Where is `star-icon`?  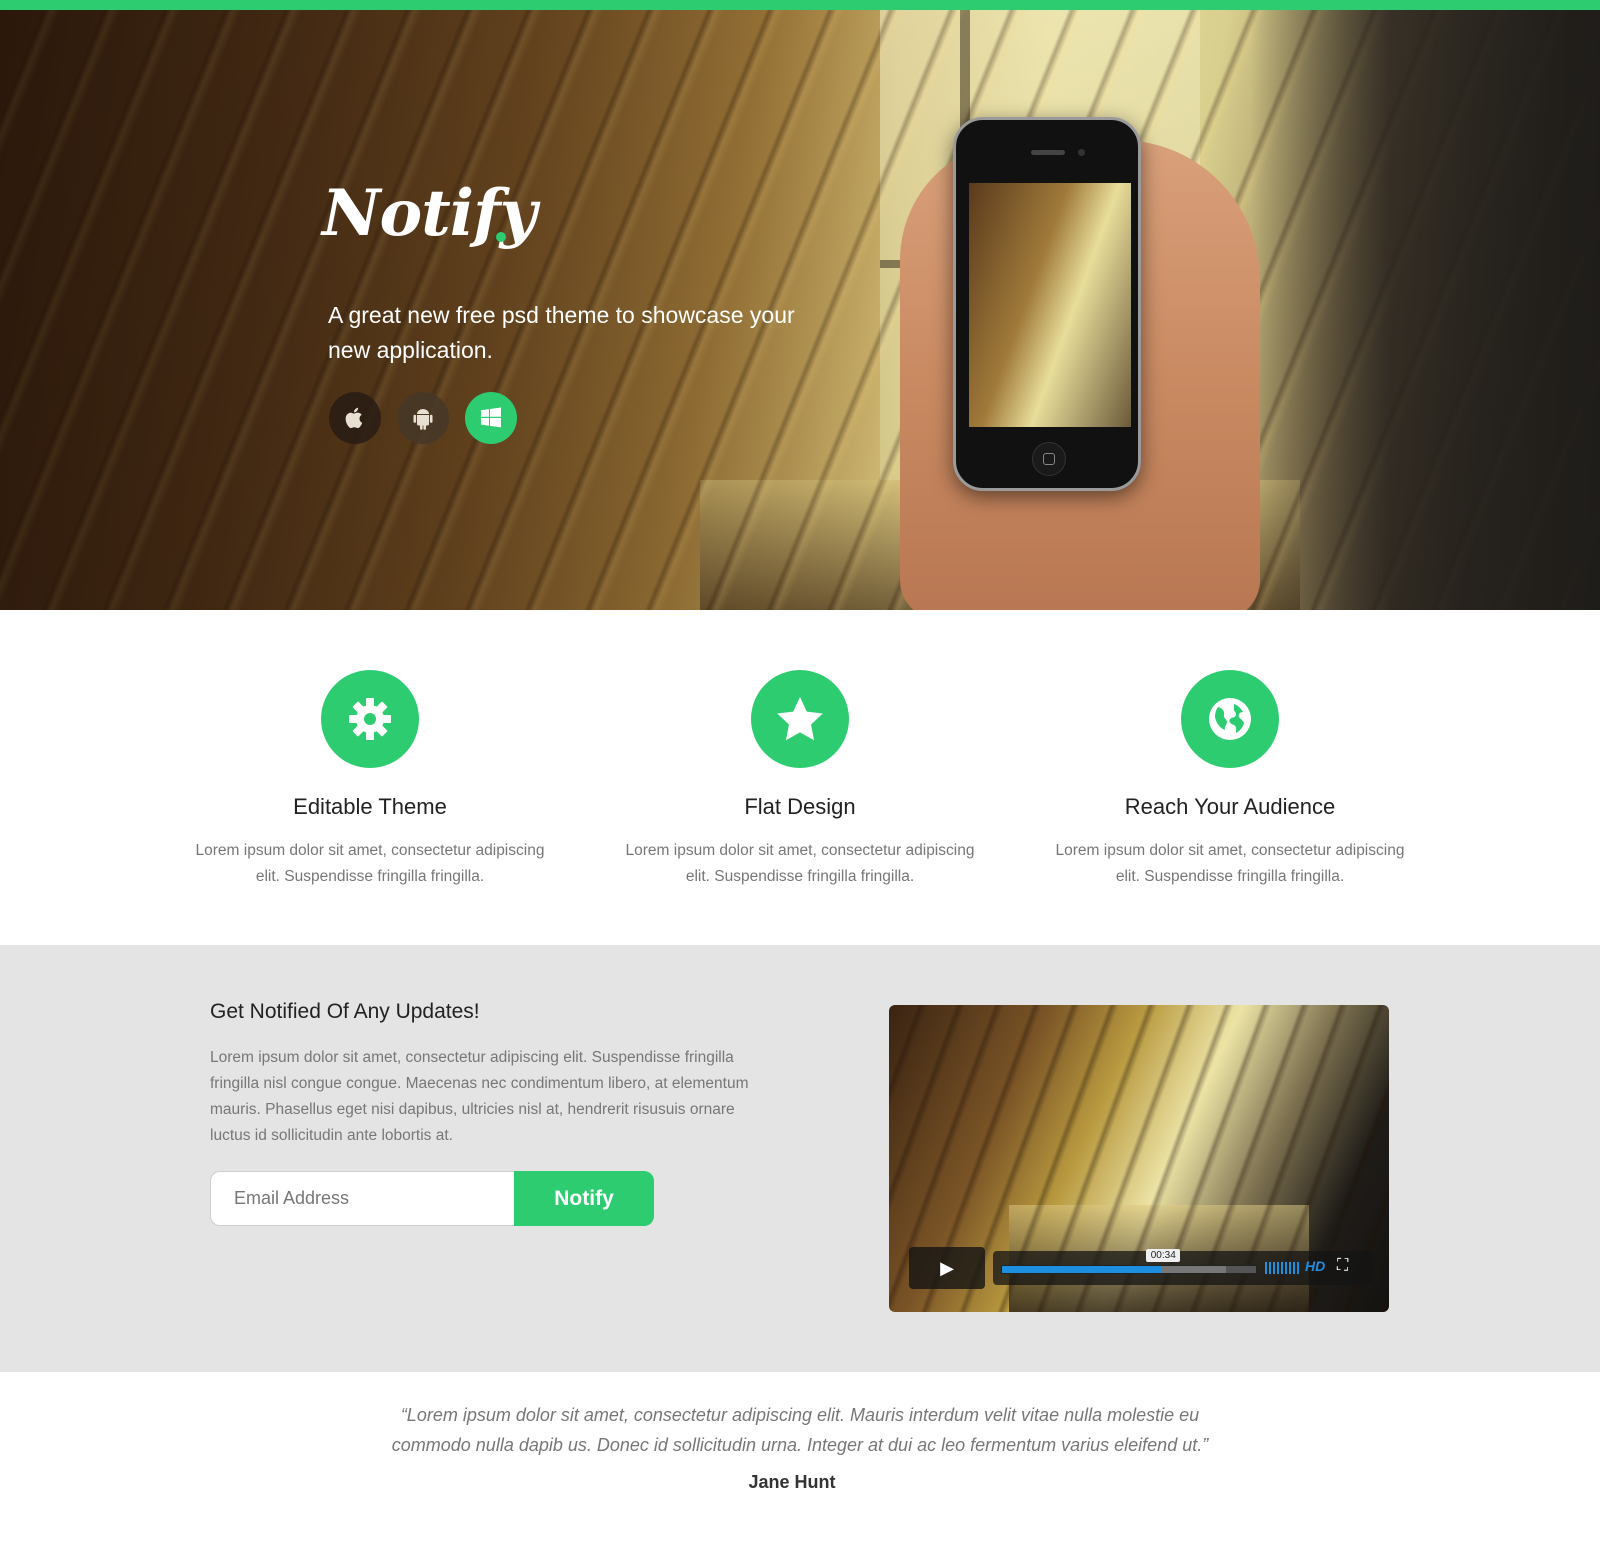 star-icon is located at coordinates (800, 719).